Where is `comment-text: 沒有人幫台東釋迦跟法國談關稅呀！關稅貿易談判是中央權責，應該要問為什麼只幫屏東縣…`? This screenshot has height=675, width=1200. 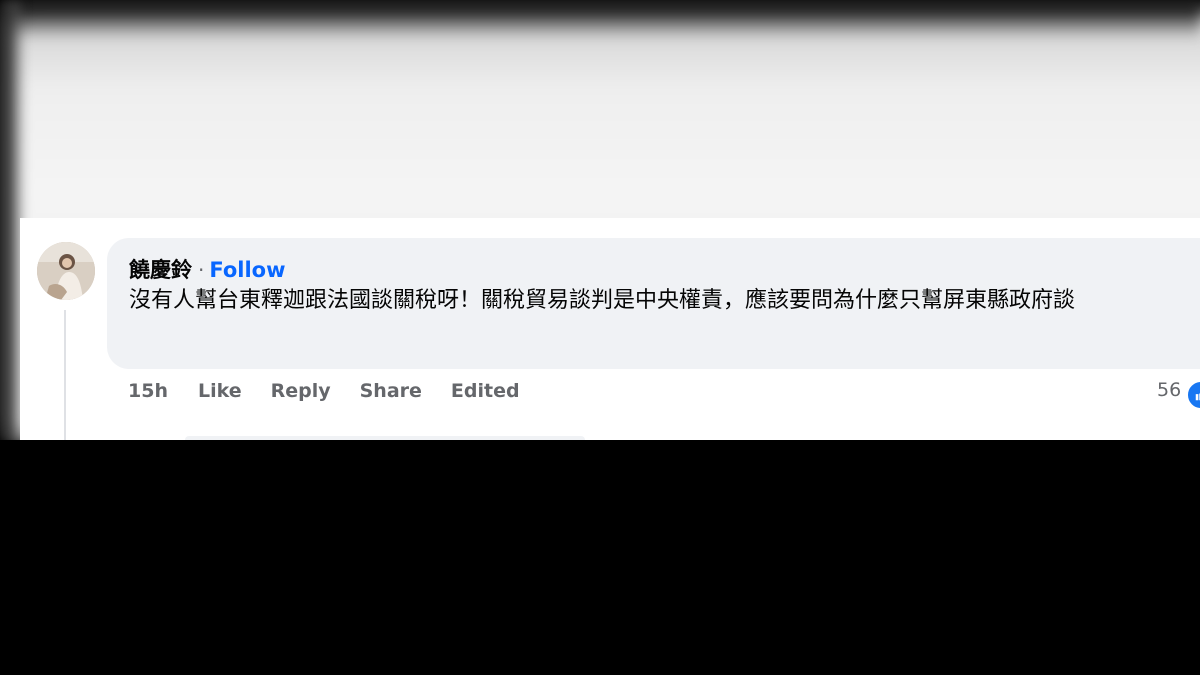 comment-text: 沒有人幫台東釋迦跟法國談關稅呀！關稅貿易談判是中央權責，應該要問為什麼只幫屏東縣… is located at coordinates (602, 300).